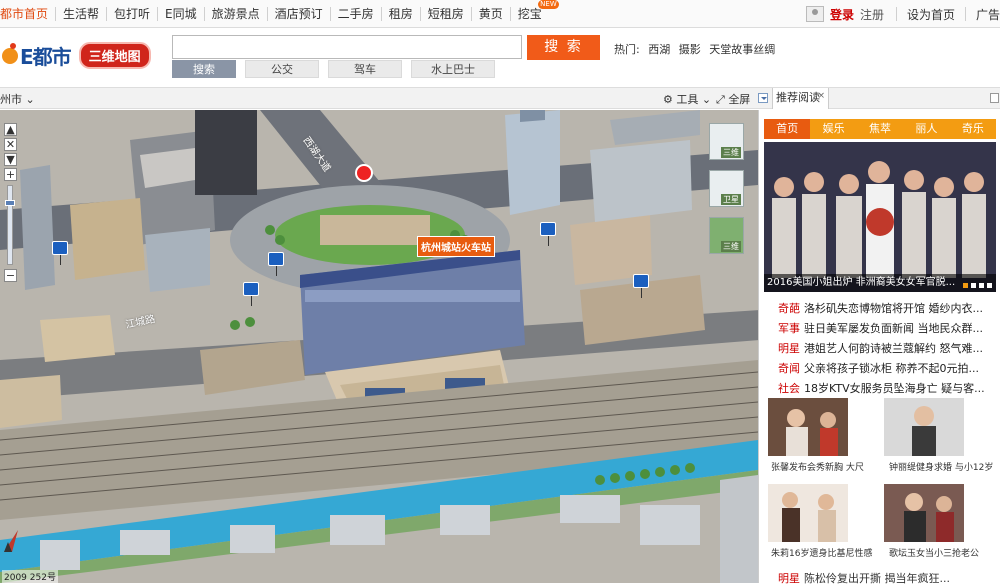 The image size is (1000, 586). Describe the element at coordinates (282, 69) in the screenshot. I see `tab-bus: 公交` at that location.